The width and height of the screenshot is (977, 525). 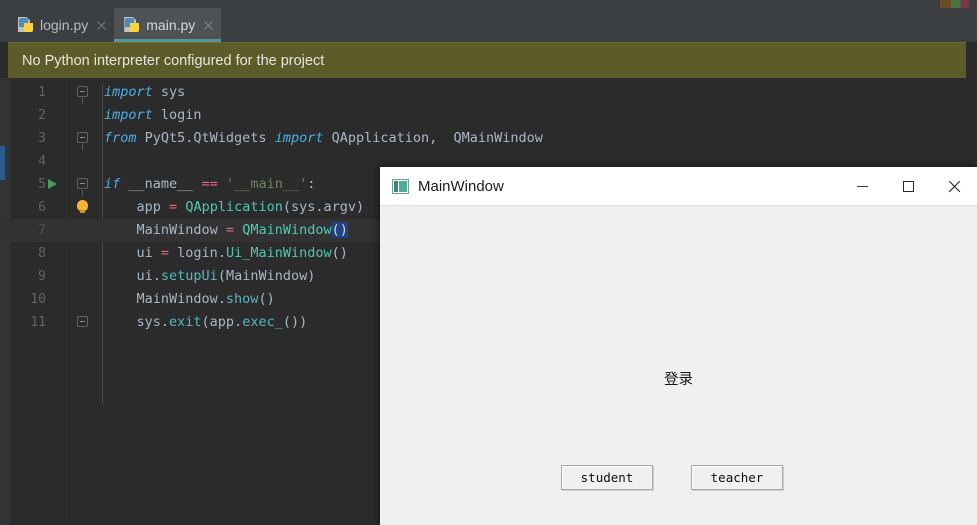 What do you see at coordinates (607, 477) in the screenshot?
I see `student-button: student` at bounding box center [607, 477].